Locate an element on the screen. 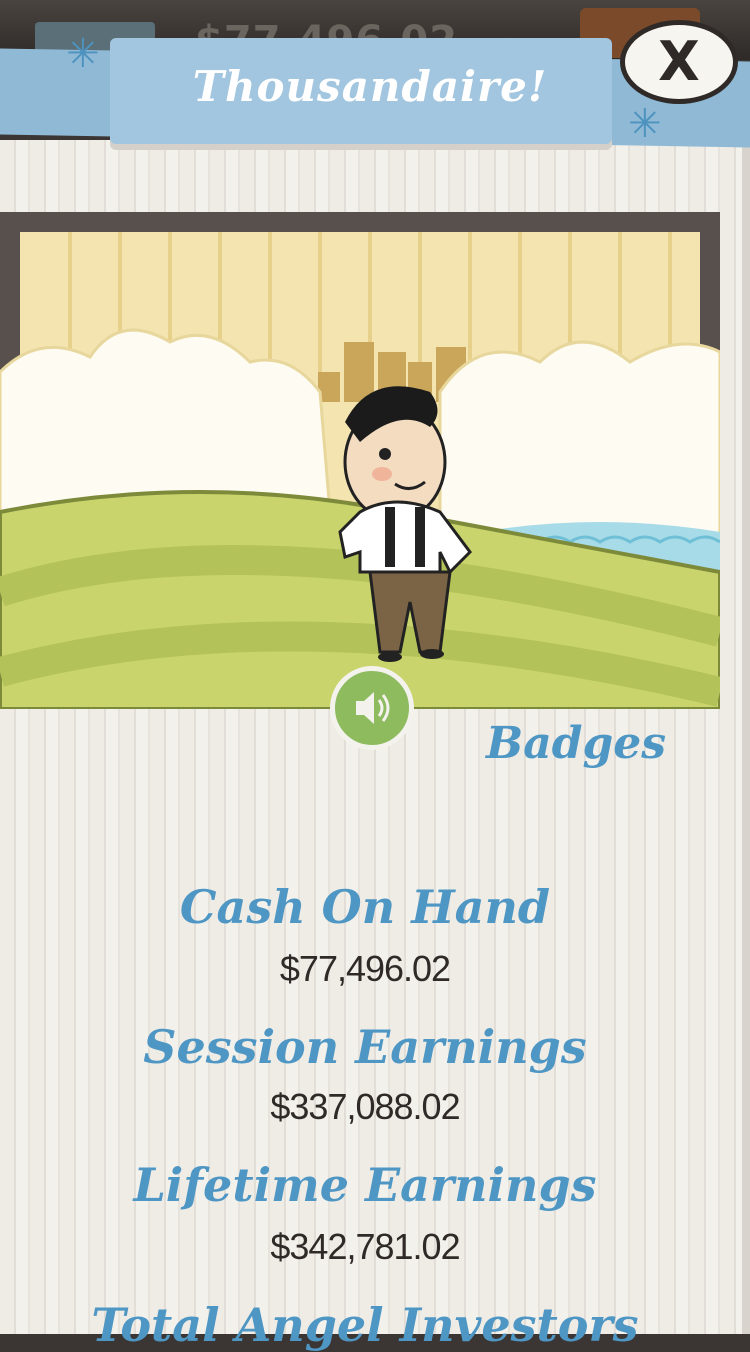 The width and height of the screenshot is (750, 1352). total-angel-investors-label: Total Angel Investors is located at coordinates (365, 1325).